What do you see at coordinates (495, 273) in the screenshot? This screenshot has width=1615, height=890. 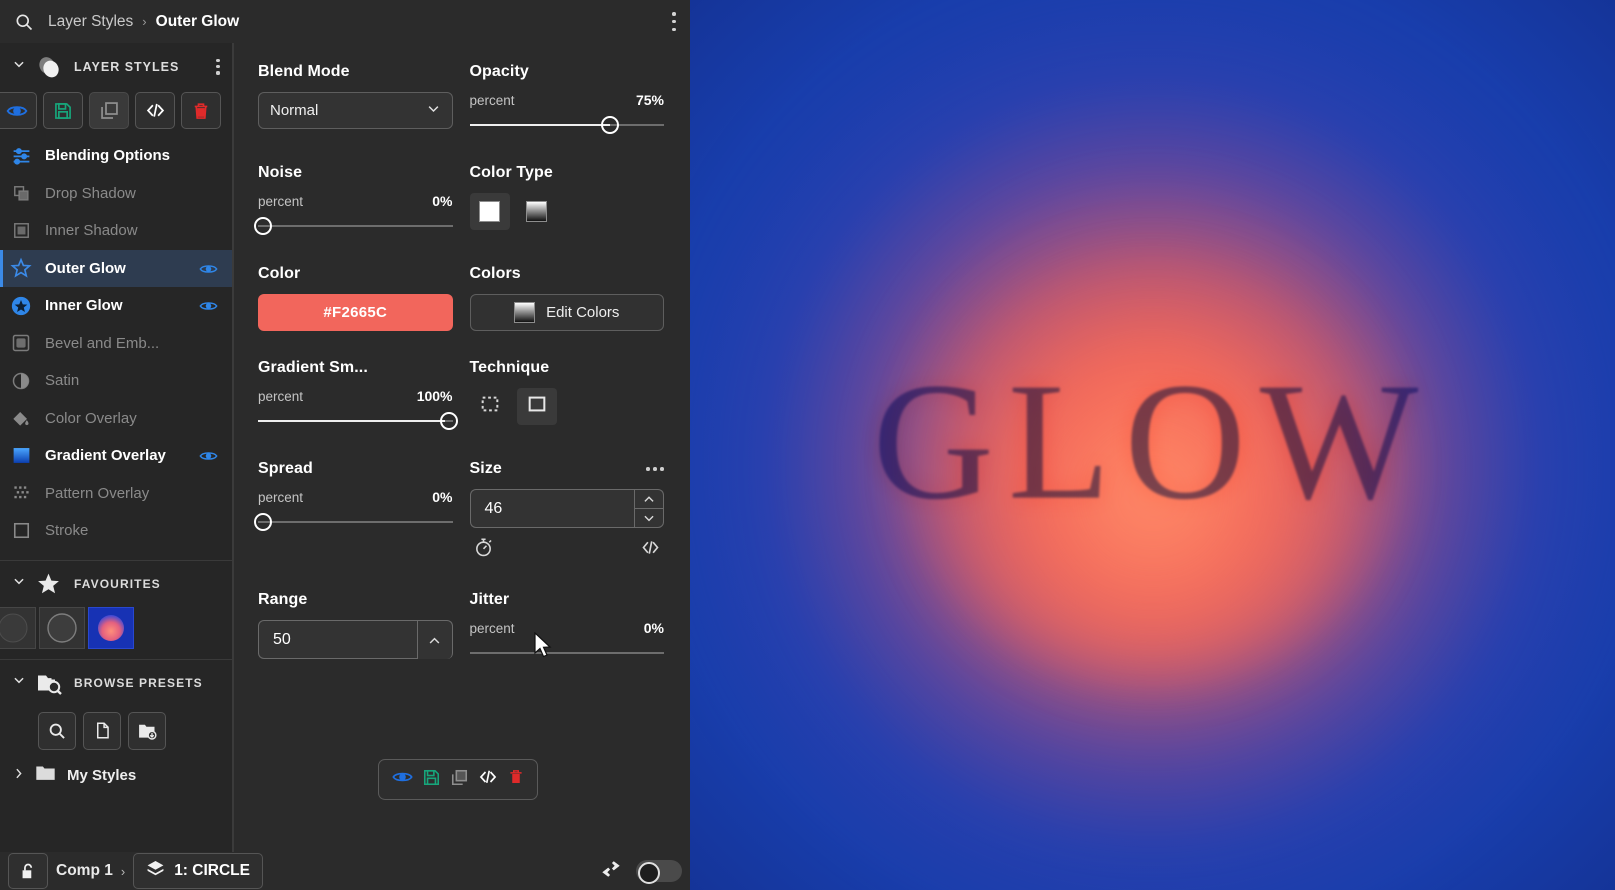 I see `colors-label: Colors` at bounding box center [495, 273].